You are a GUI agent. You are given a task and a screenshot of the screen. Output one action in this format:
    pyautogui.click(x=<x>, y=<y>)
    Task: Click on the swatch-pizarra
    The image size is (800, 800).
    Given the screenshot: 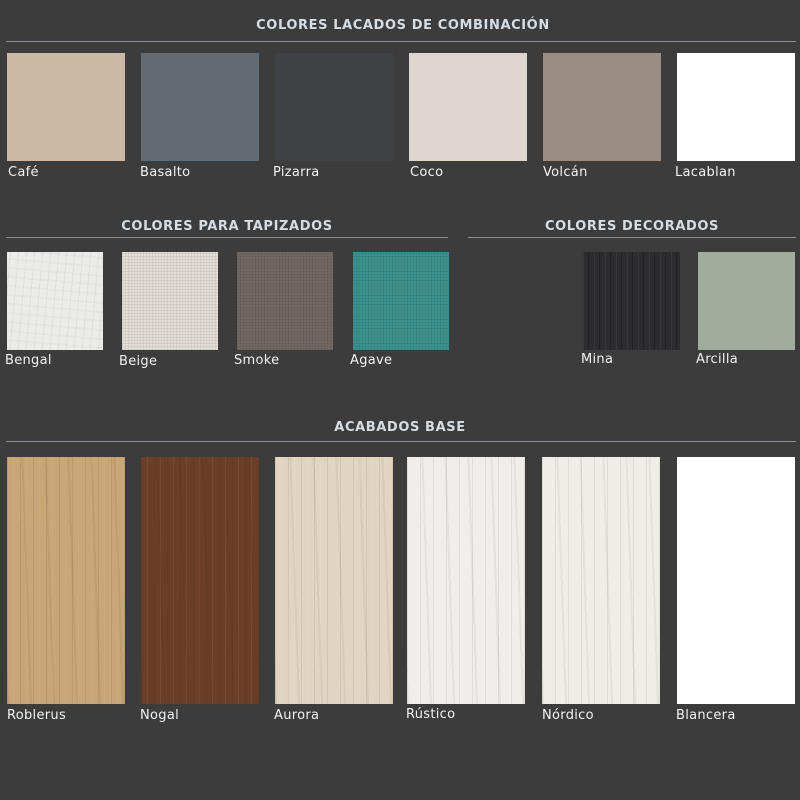 What is the action you would take?
    pyautogui.click(x=334, y=107)
    